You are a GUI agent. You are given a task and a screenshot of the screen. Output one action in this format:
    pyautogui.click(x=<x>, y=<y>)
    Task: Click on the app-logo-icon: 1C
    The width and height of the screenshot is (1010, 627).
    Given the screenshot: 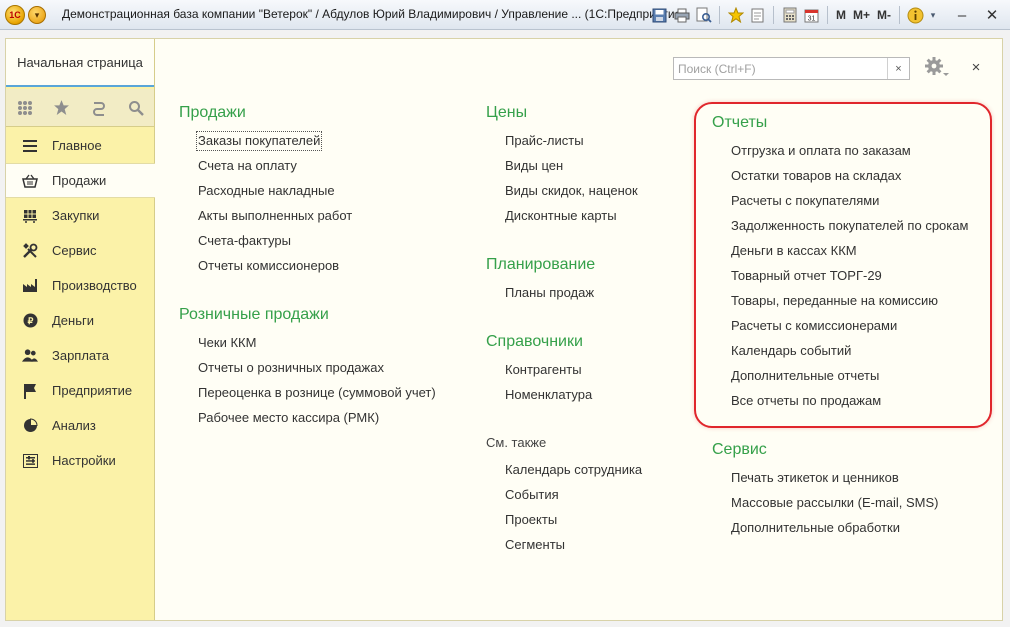 What is the action you would take?
    pyautogui.click(x=15, y=15)
    